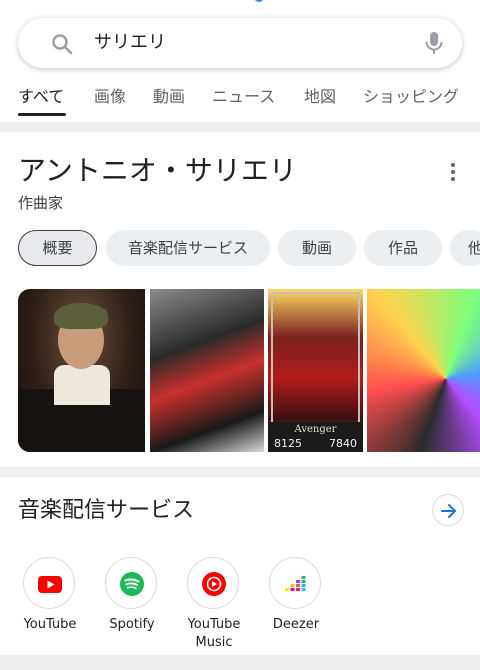  What do you see at coordinates (453, 172) in the screenshot?
I see `more-options-icon` at bounding box center [453, 172].